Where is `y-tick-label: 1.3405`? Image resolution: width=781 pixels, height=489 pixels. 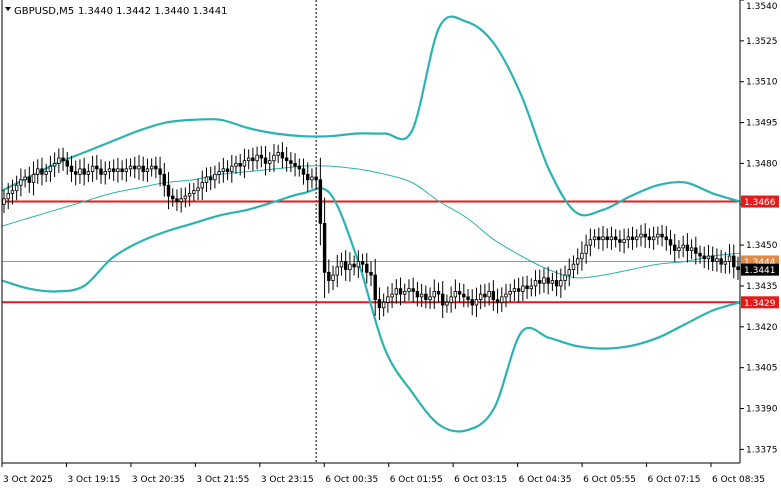 y-tick-label: 1.3405 is located at coordinates (762, 369).